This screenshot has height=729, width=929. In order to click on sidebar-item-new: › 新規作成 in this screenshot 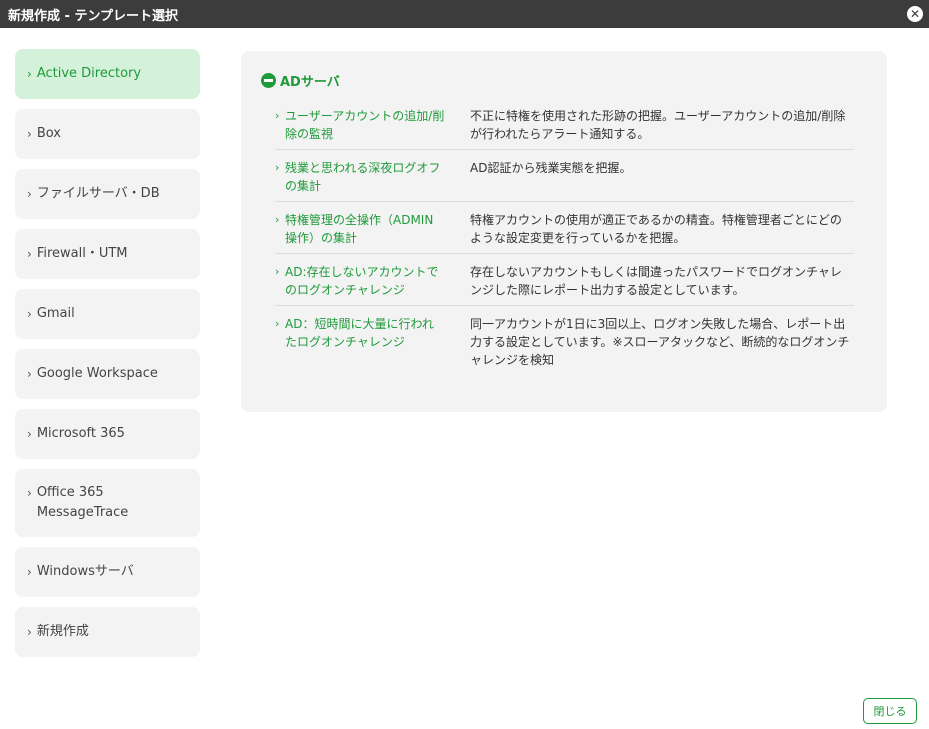, I will do `click(107, 632)`.